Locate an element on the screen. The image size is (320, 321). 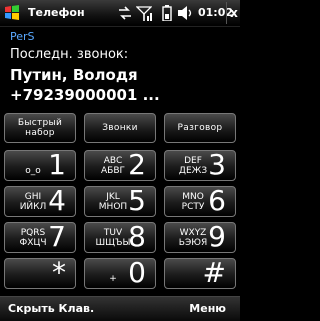
key-9-latin: WXYZ is located at coordinates (193, 233).